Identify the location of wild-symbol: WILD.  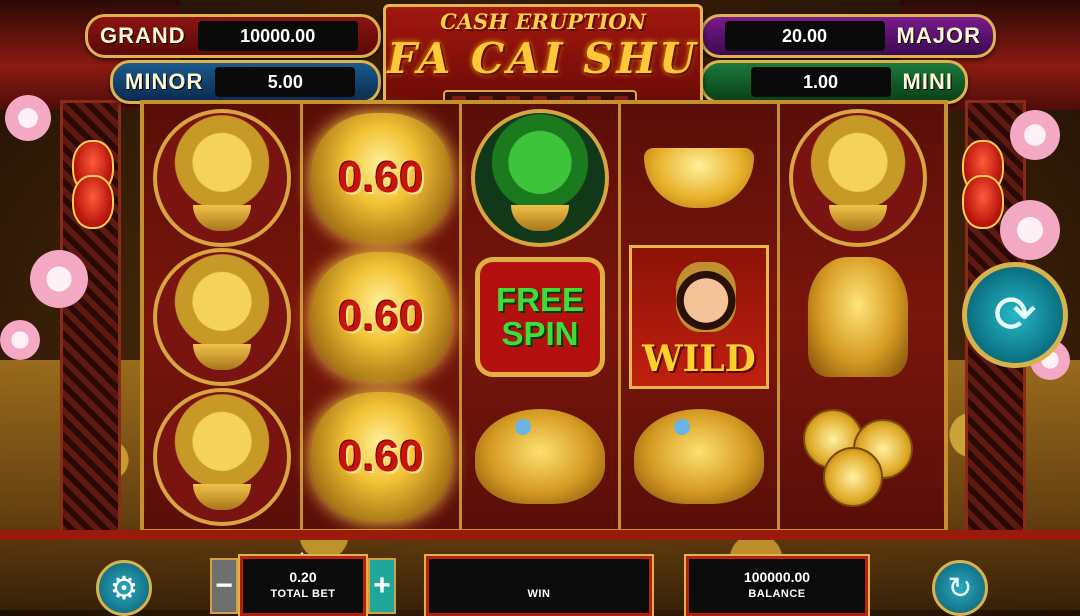
(699, 316).